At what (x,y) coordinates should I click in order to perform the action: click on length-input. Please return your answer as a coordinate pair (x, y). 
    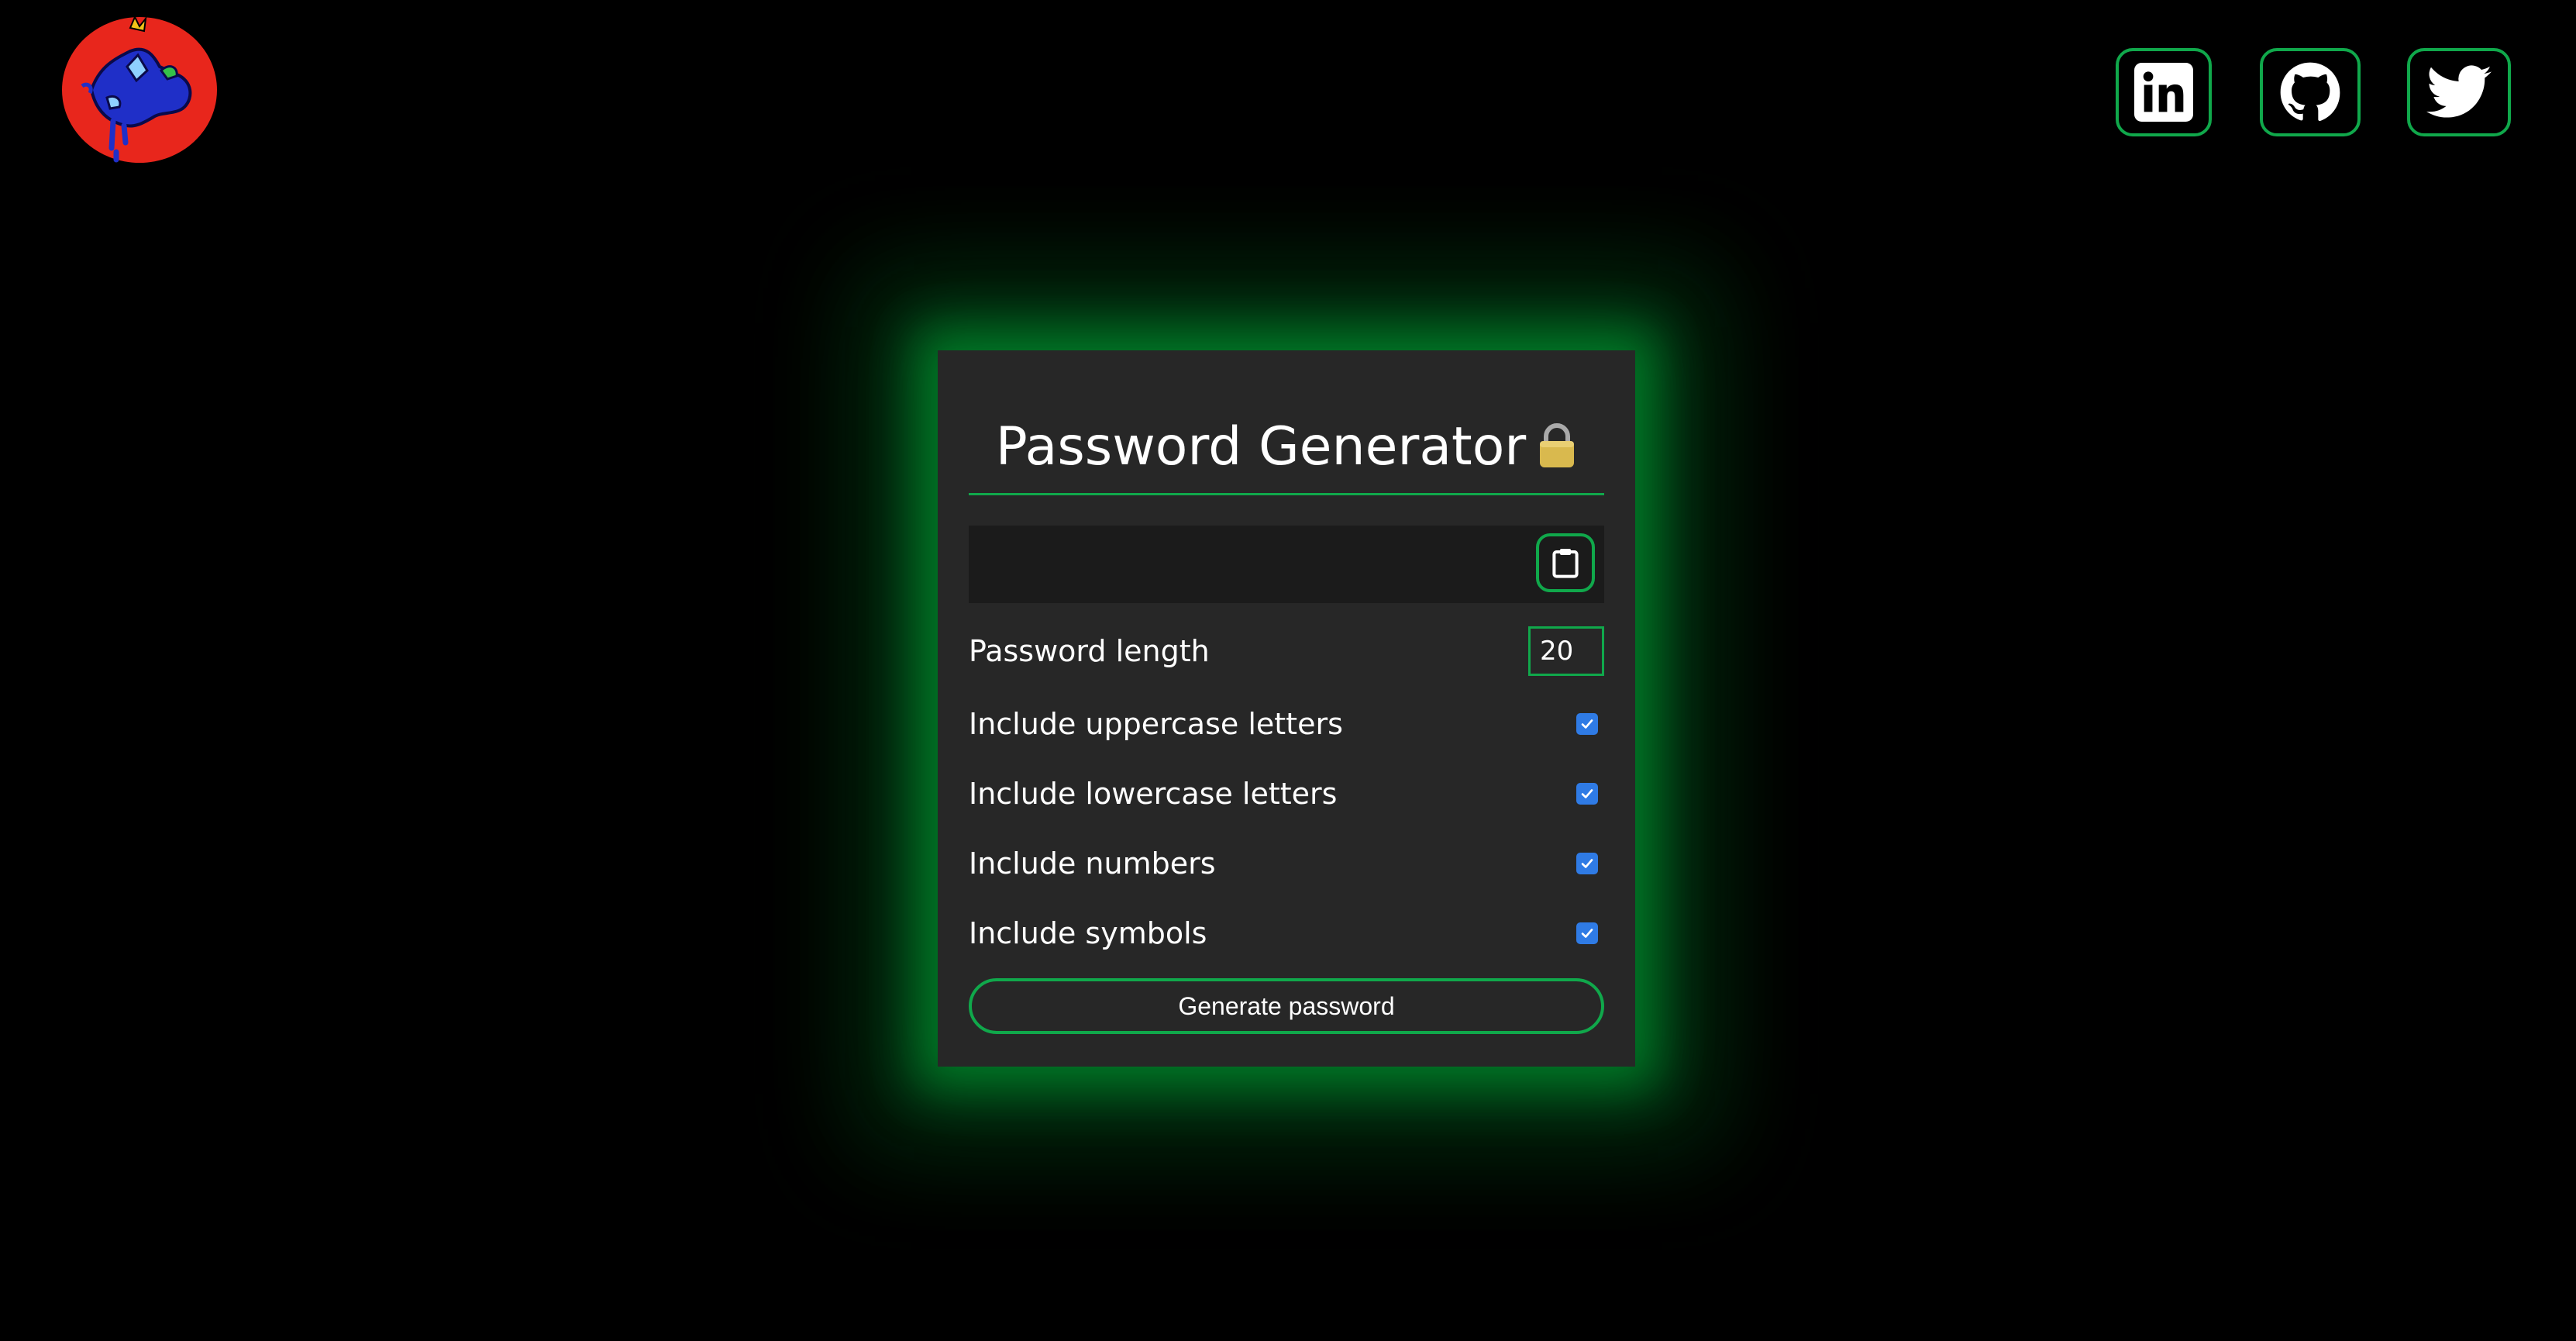
    Looking at the image, I should click on (1566, 651).